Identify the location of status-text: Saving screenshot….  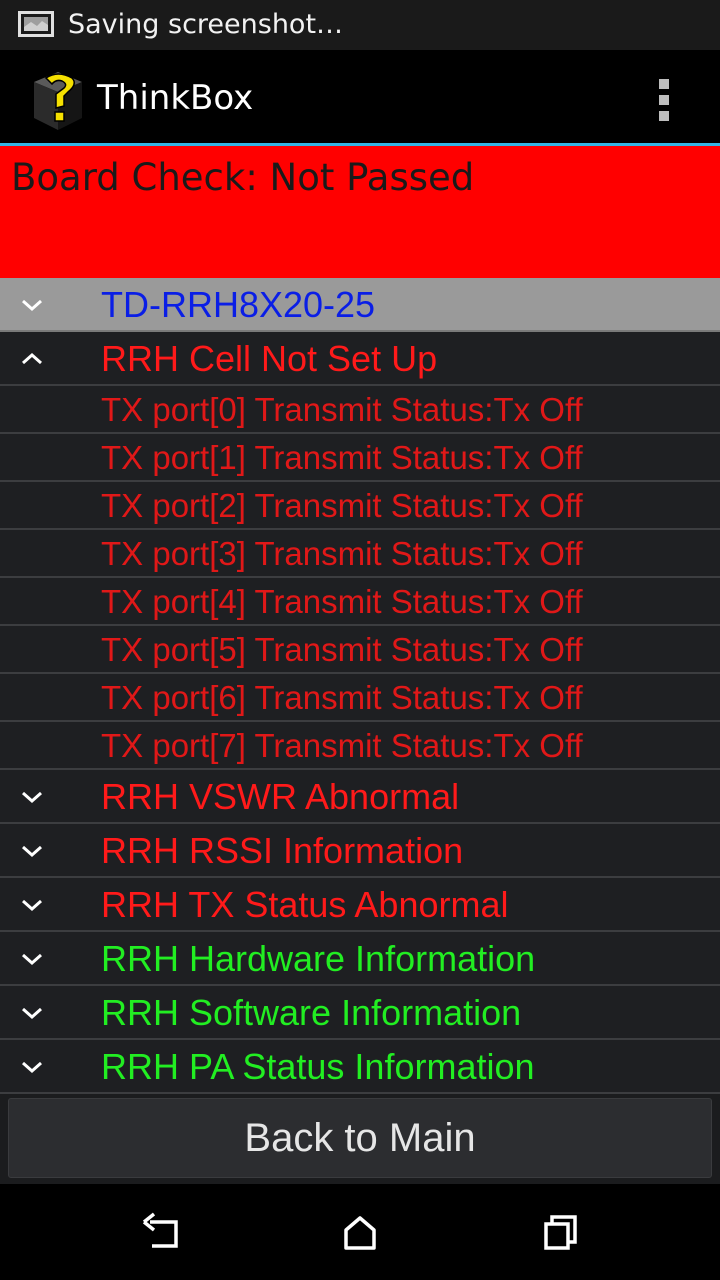
(206, 24).